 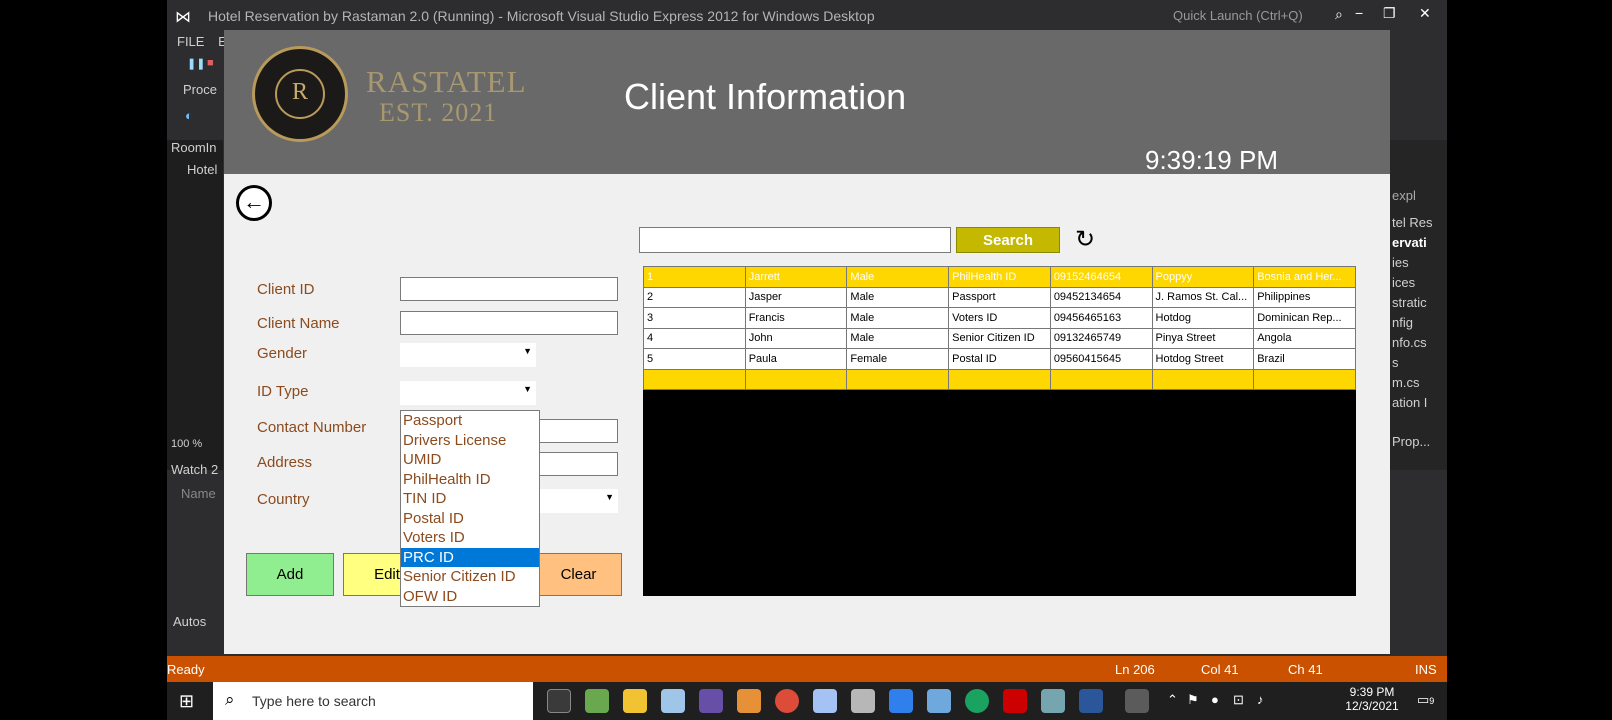 I want to click on table-cell: Postal ID, so click(x=999, y=359).